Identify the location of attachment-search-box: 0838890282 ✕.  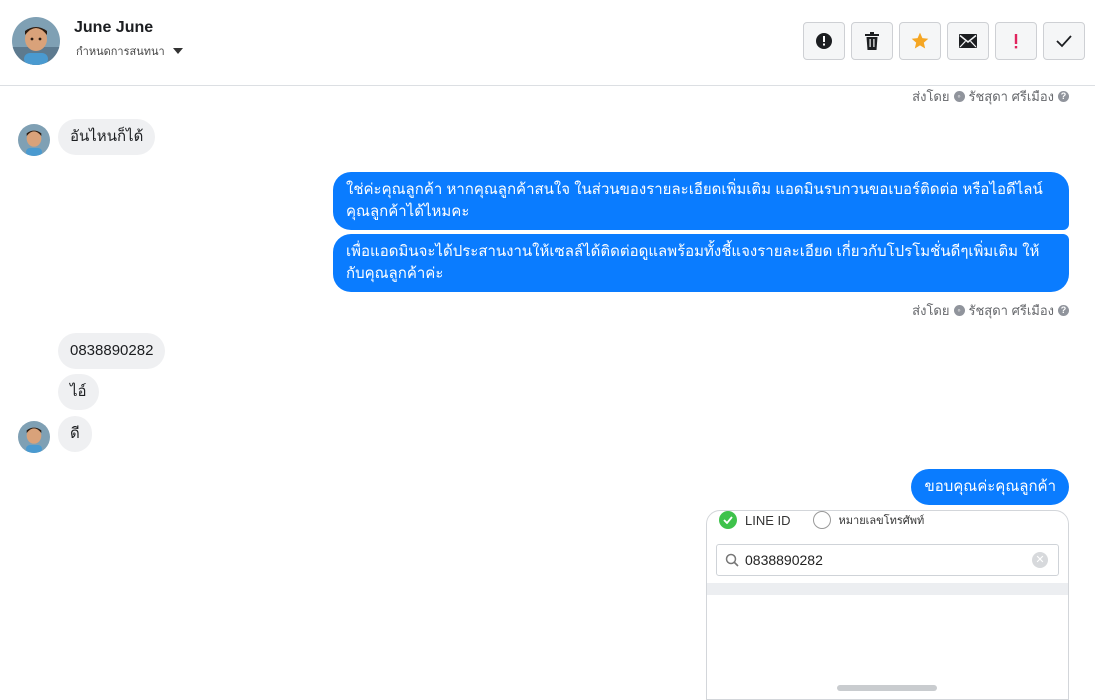
(887, 560).